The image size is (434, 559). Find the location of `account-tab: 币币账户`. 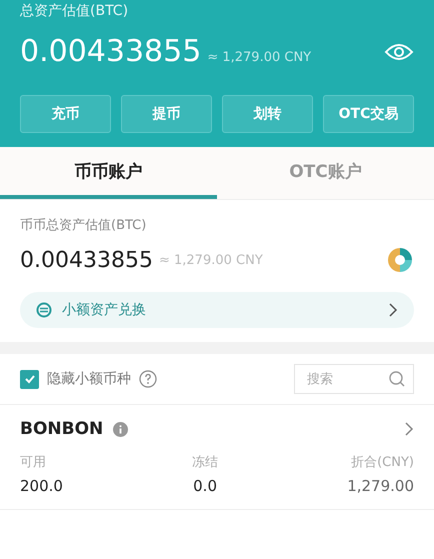

account-tab: 币币账户 is located at coordinates (108, 173).